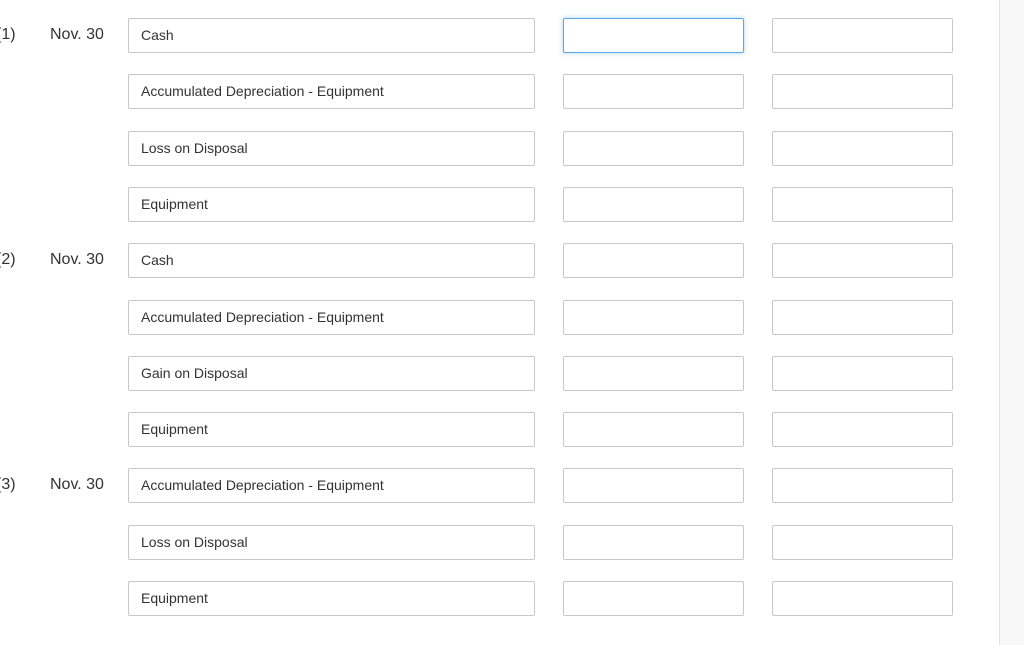  What do you see at coordinates (1011, 322) in the screenshot?
I see `right-side-panel` at bounding box center [1011, 322].